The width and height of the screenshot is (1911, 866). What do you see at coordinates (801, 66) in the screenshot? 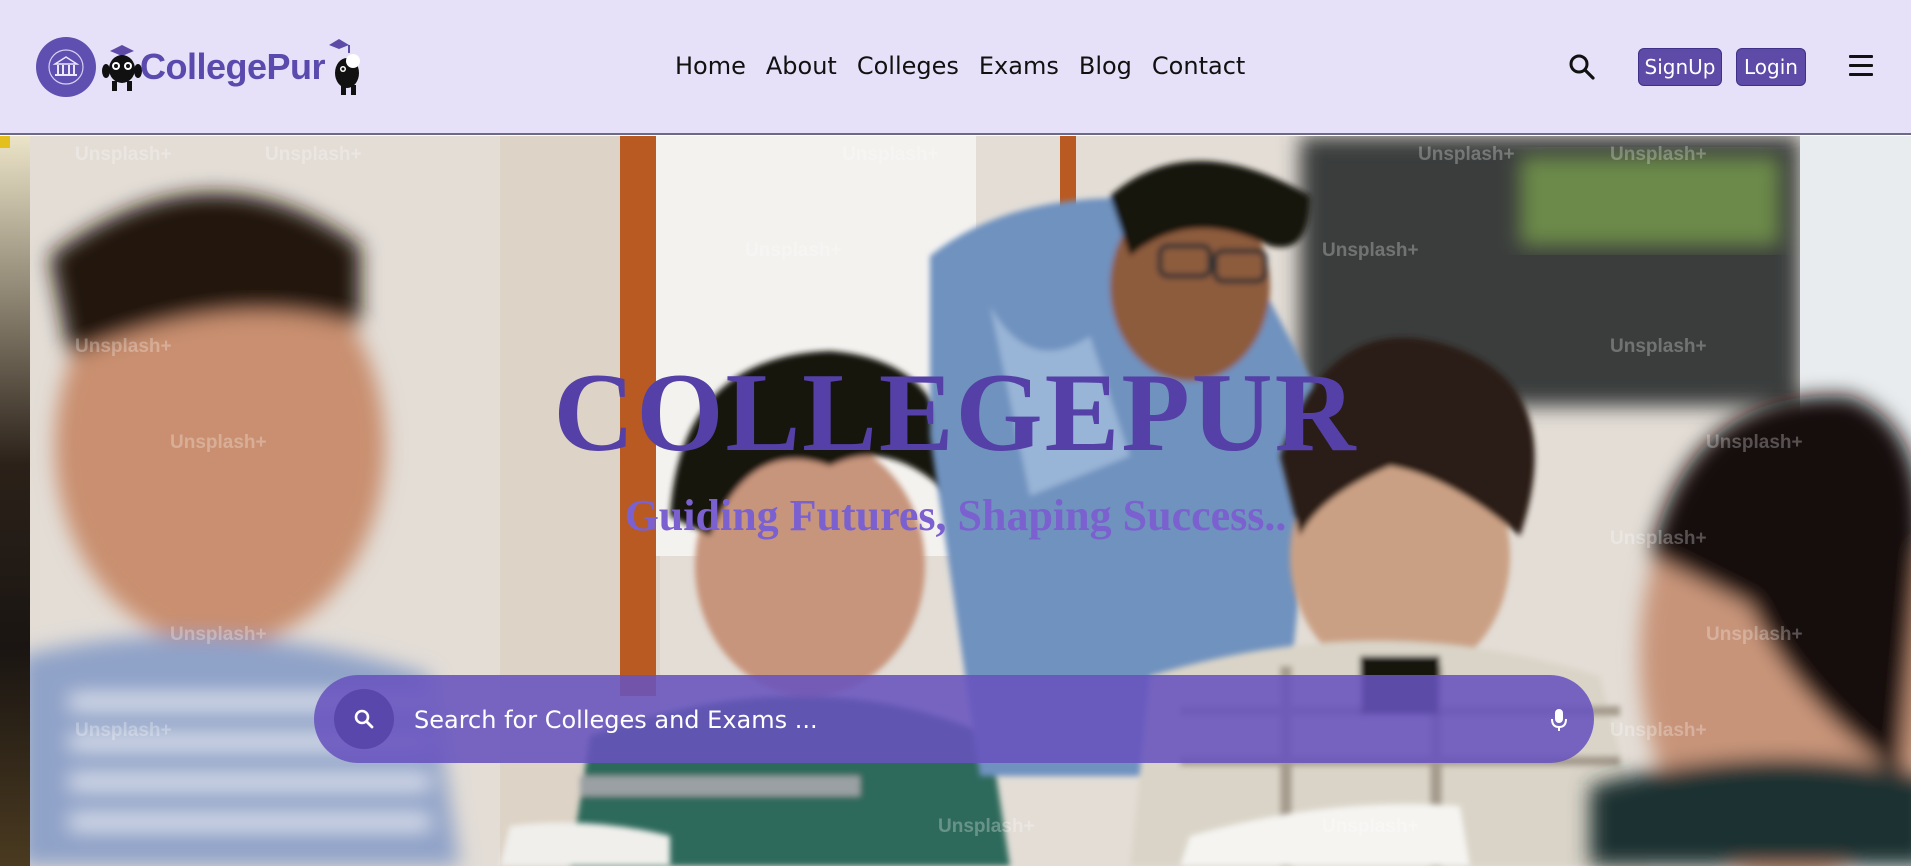
I see `nav-about: About` at bounding box center [801, 66].